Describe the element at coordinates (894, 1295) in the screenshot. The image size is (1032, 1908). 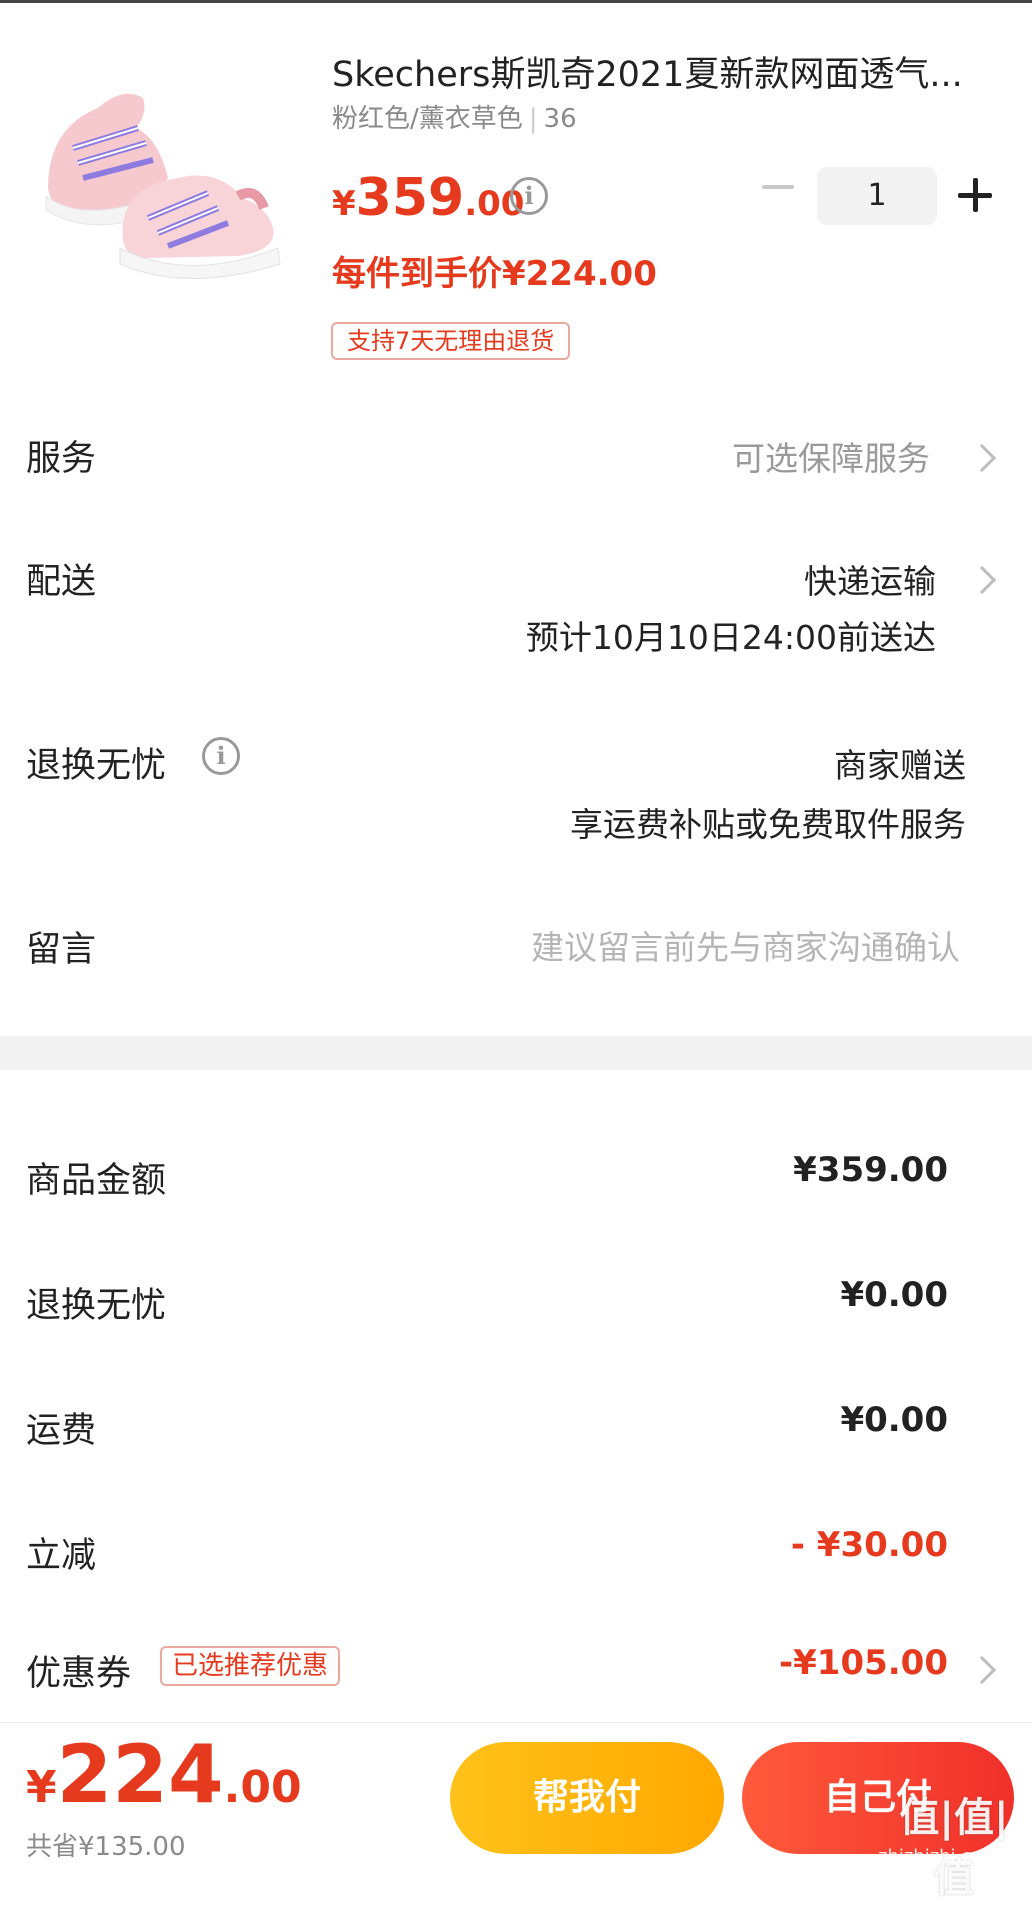
I see `return-fee-value: ¥0.00` at that location.